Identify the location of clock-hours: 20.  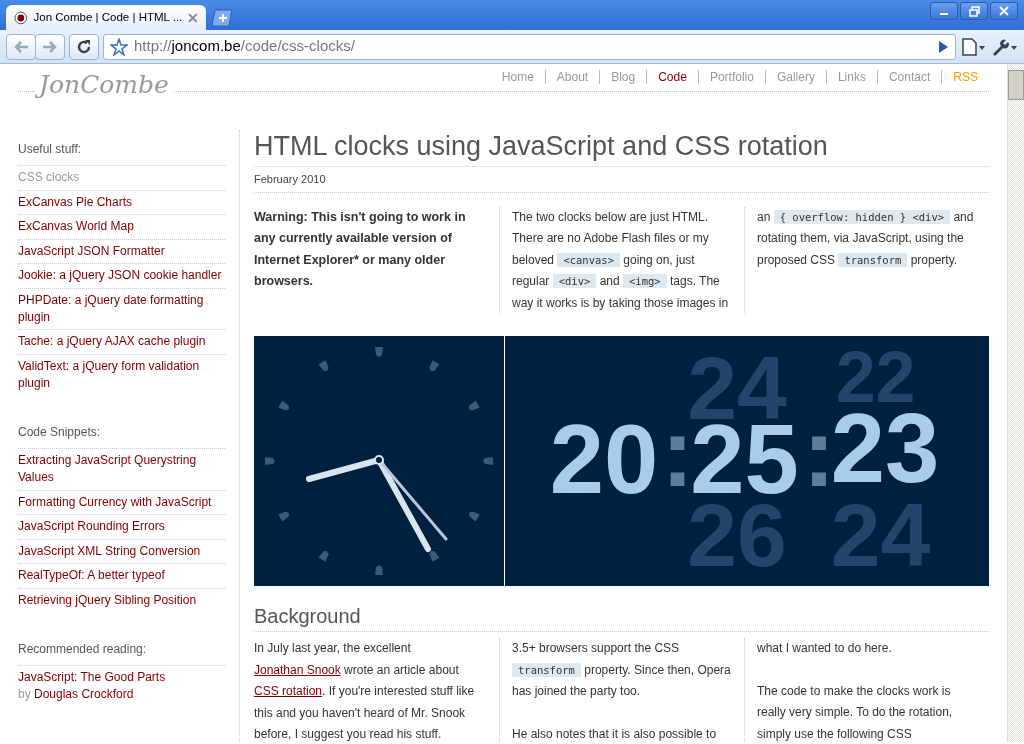
(604, 460).